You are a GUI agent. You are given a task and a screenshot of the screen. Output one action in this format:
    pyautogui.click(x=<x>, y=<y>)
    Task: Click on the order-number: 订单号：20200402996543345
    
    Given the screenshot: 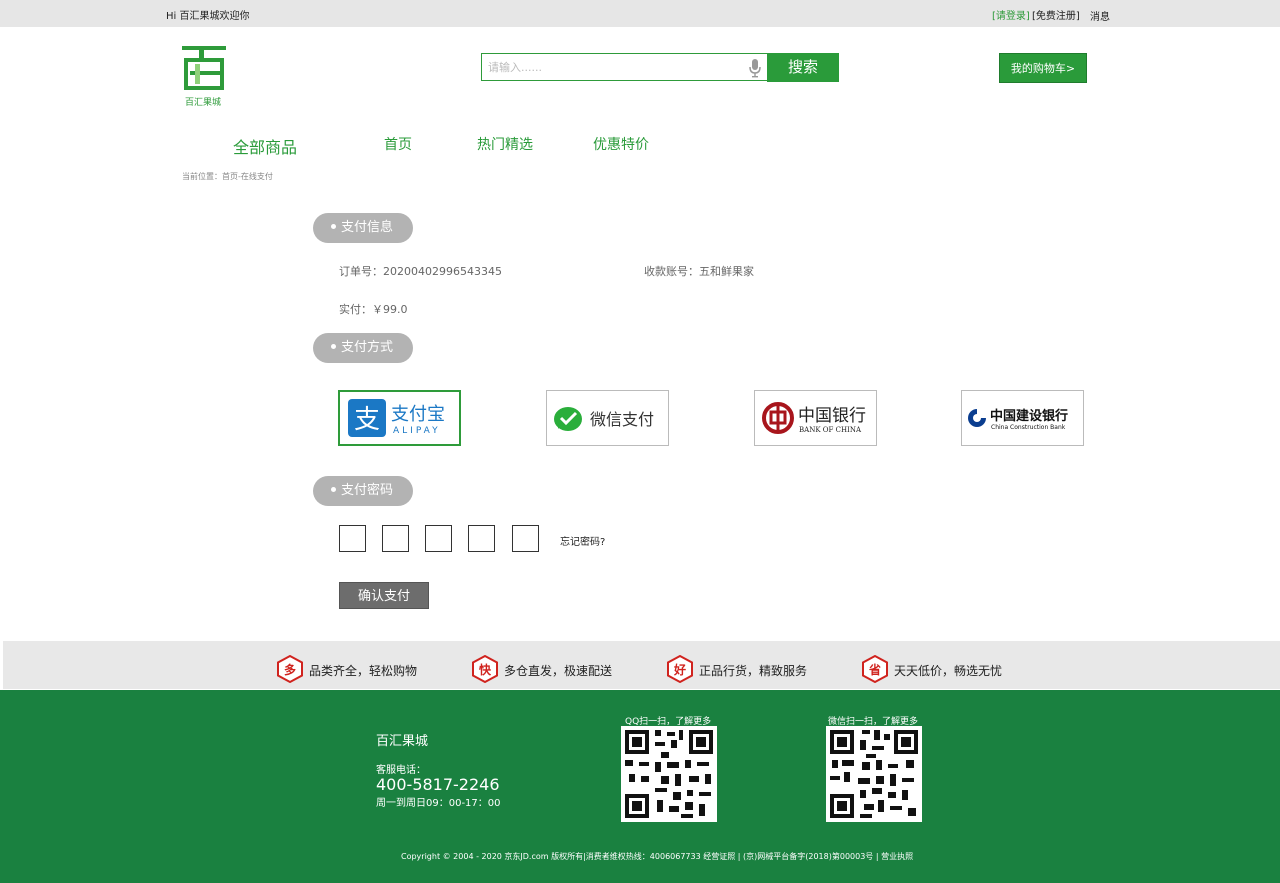 What is the action you would take?
    pyautogui.click(x=420, y=271)
    